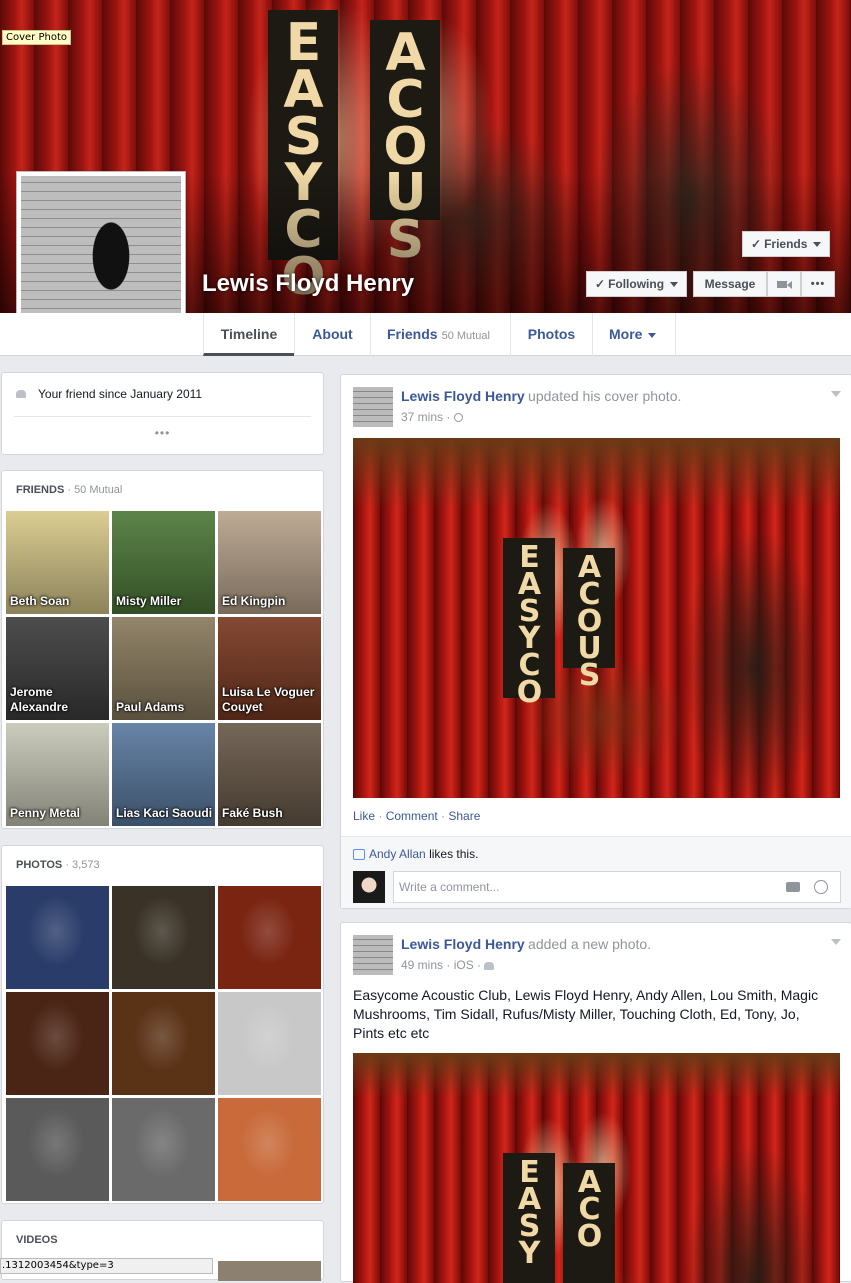 Image resolution: width=851 pixels, height=1283 pixels. Describe the element at coordinates (269, 668) in the screenshot. I see `friend-tile: Luisa Le Voguer Couyet` at that location.